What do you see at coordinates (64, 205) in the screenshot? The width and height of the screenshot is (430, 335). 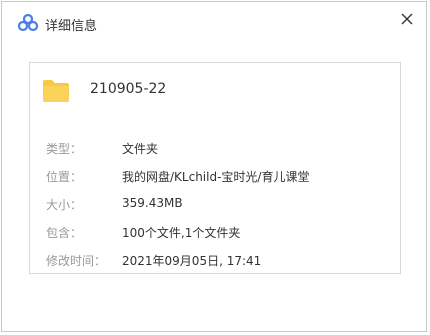 I see `detail-label: 大小：` at bounding box center [64, 205].